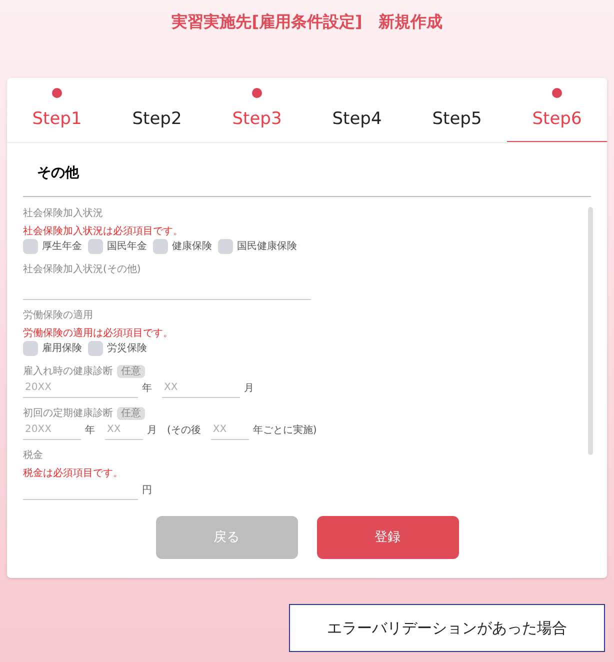 This screenshot has height=662, width=614. Describe the element at coordinates (103, 231) in the screenshot. I see `error-message: 社会保険加入状況は必須項目です。` at that location.